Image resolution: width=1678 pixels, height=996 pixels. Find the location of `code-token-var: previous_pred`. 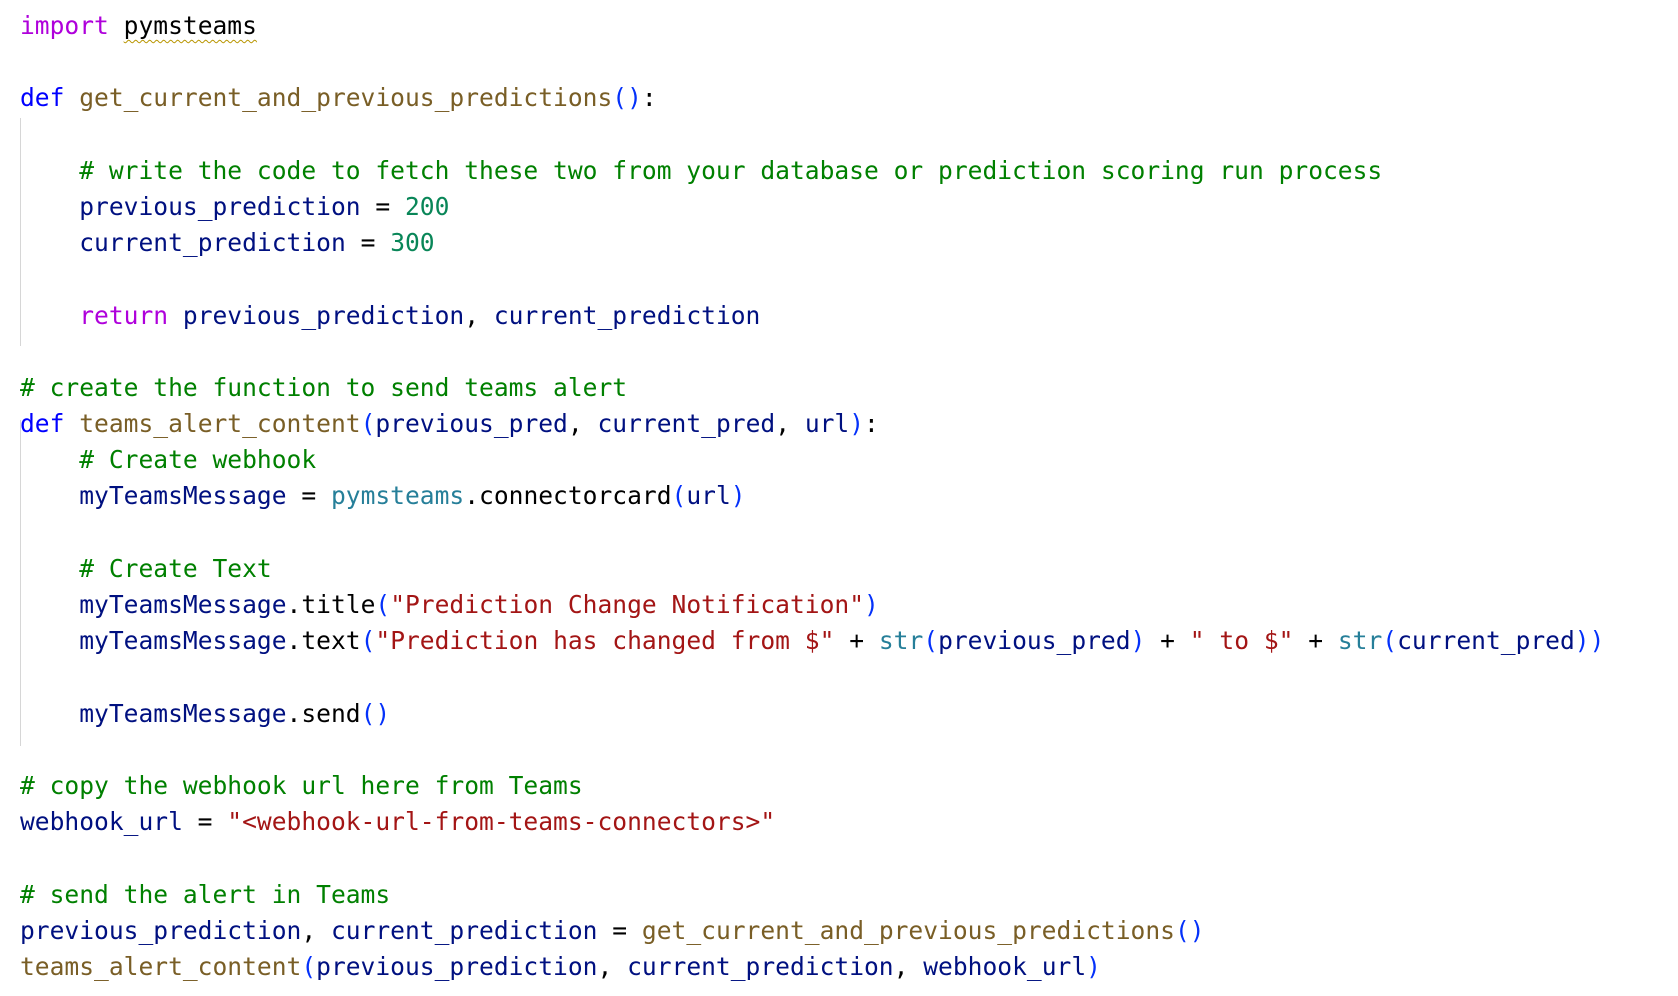

code-token-var: previous_pred is located at coordinates (1034, 641).